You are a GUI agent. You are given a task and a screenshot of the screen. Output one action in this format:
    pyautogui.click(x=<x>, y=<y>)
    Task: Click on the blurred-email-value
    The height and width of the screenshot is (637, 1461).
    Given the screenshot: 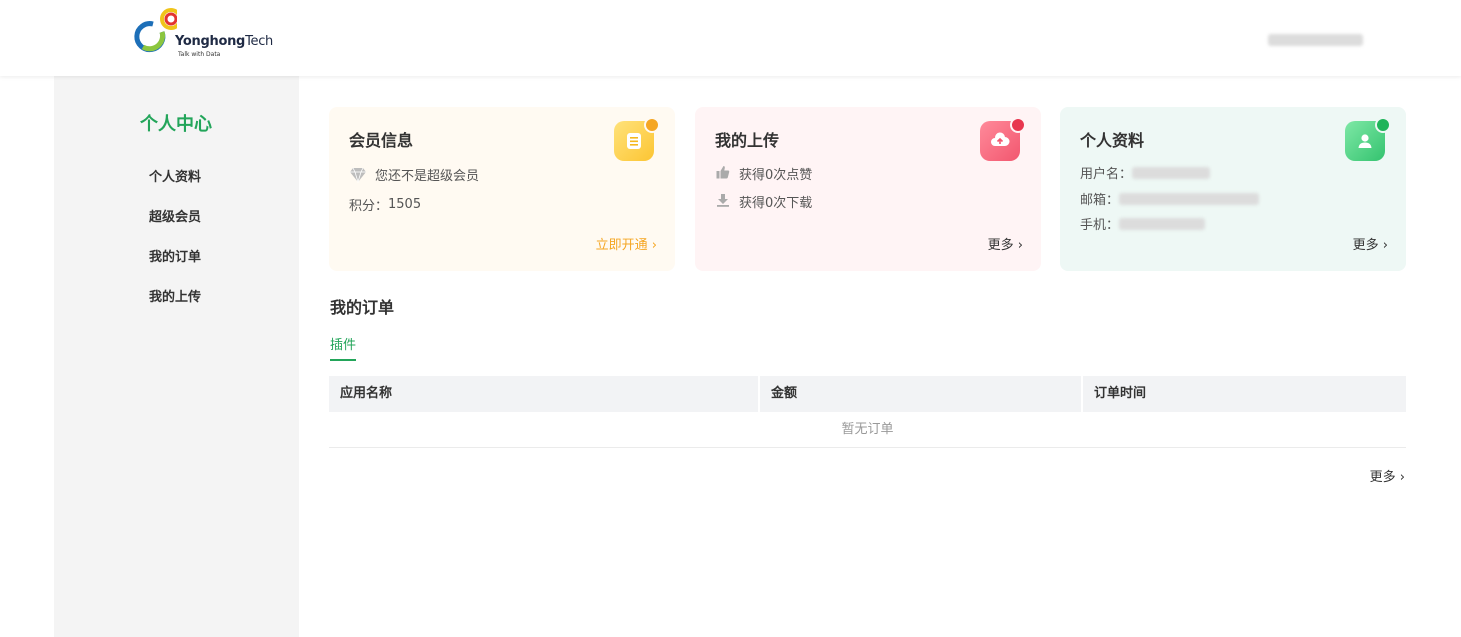 What is the action you would take?
    pyautogui.click(x=1189, y=198)
    